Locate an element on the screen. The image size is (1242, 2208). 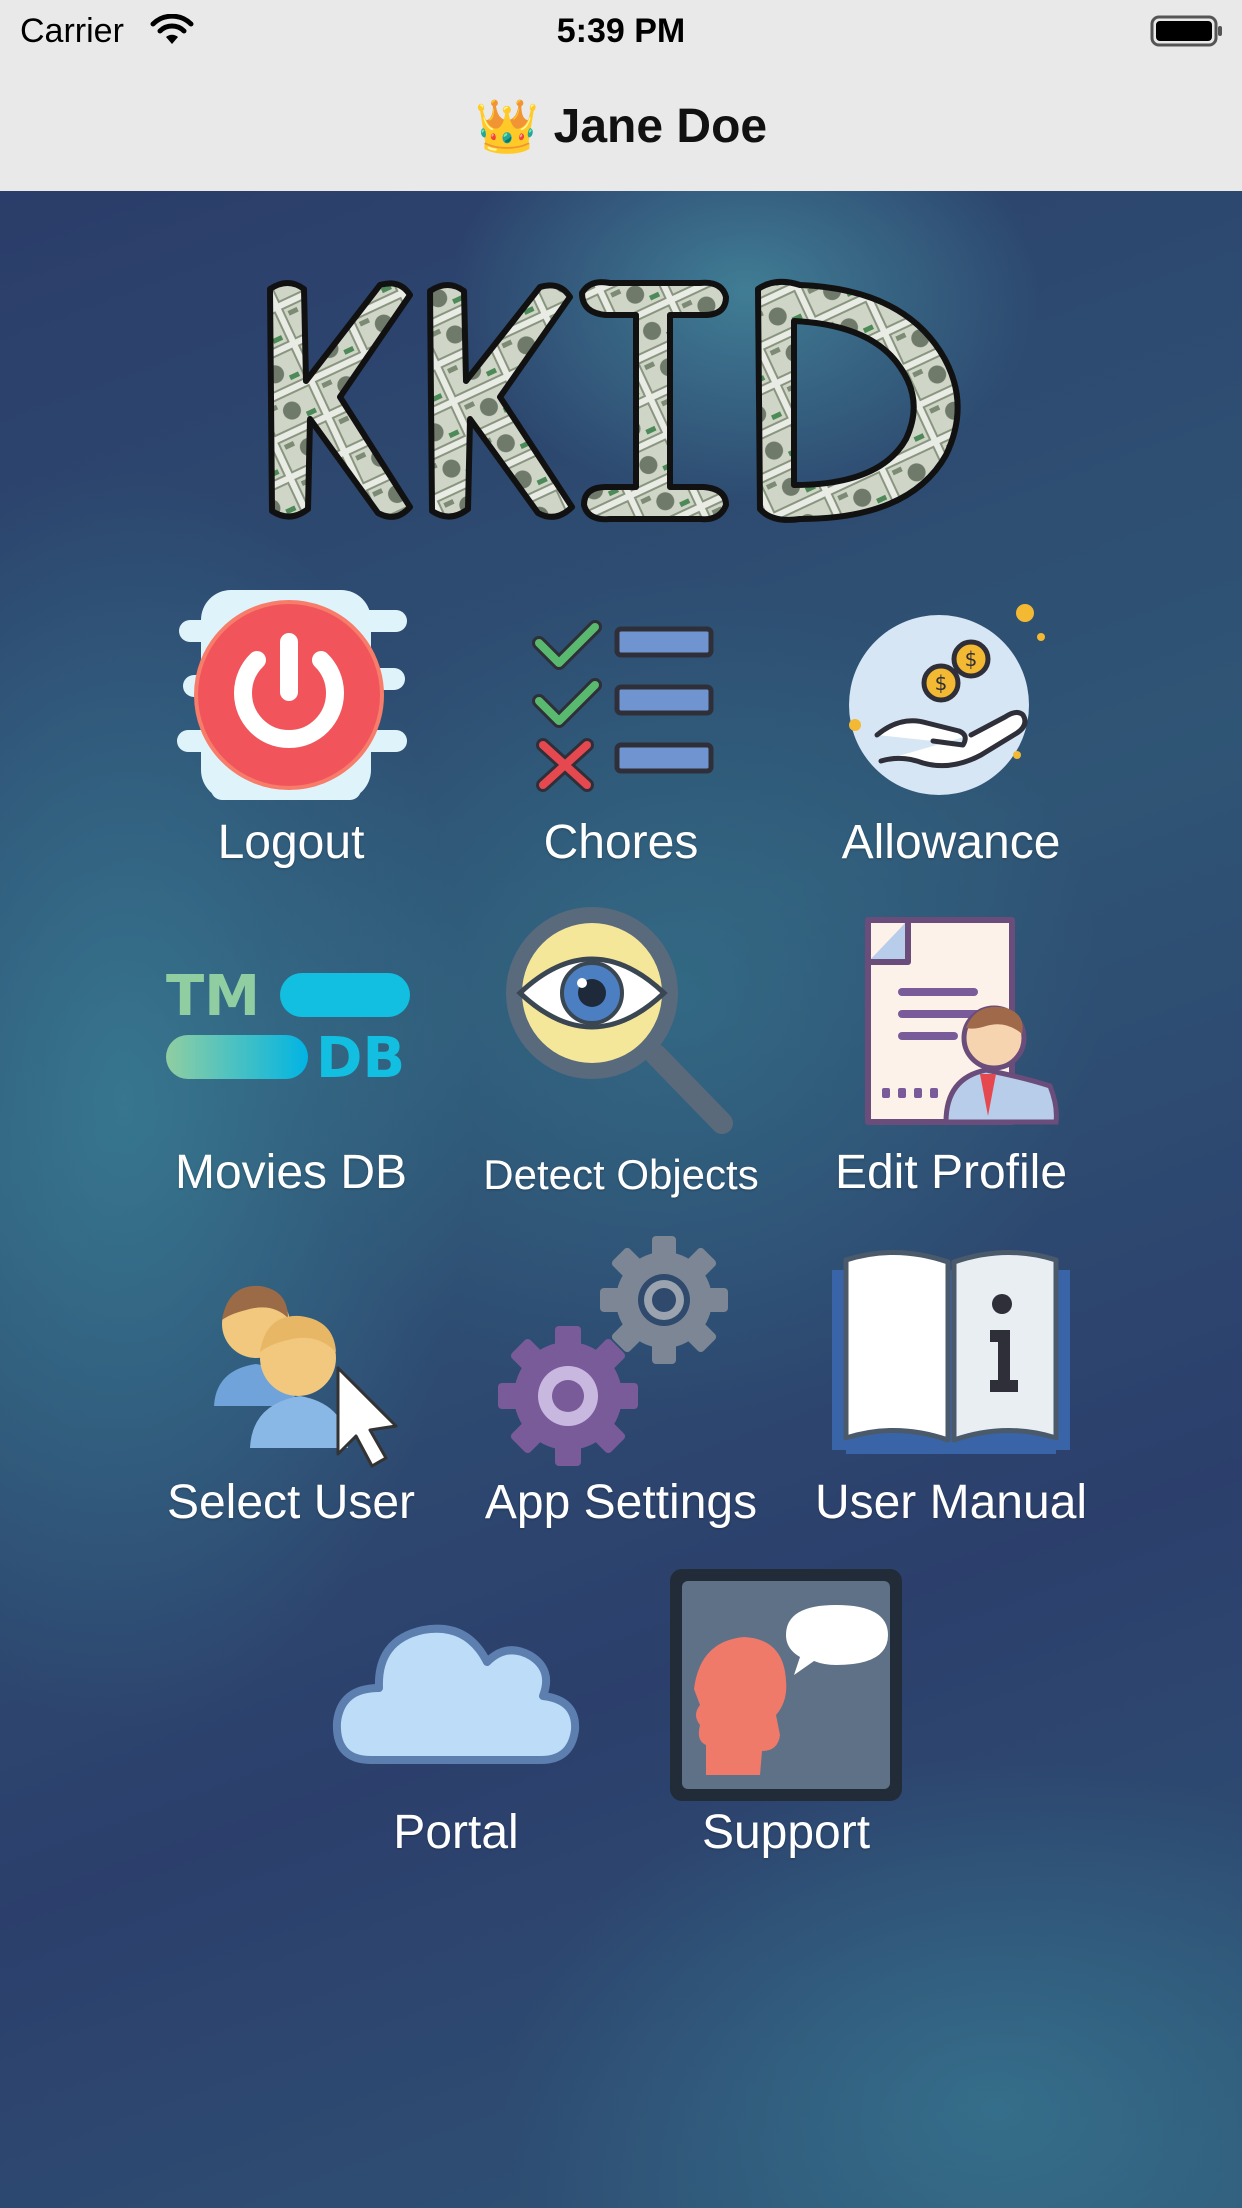
user-name: Jane Doe is located at coordinates (660, 126).